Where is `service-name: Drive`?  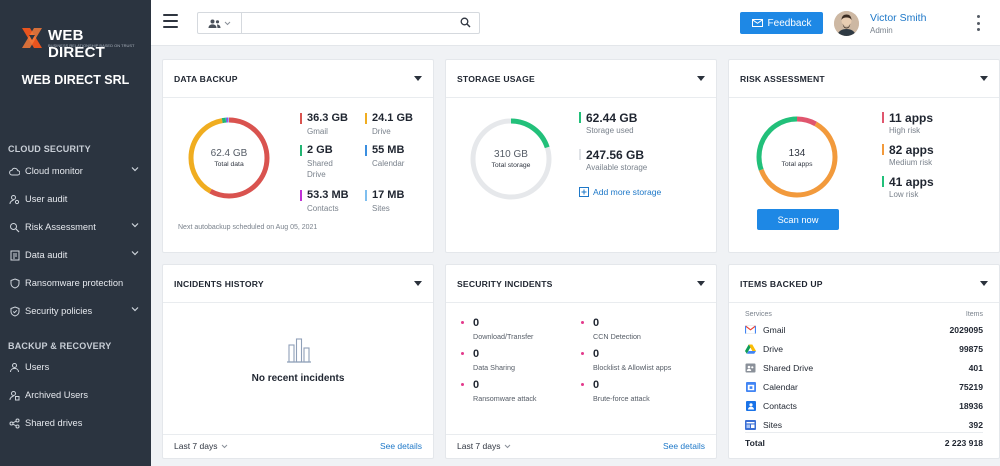 service-name: Drive is located at coordinates (773, 348).